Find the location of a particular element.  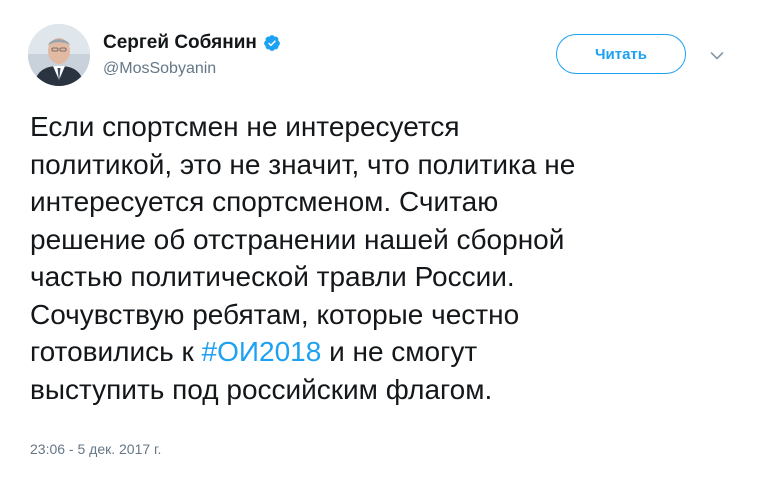

tweet-line: Сочувствую ребятам, которые честно is located at coordinates (390, 315).